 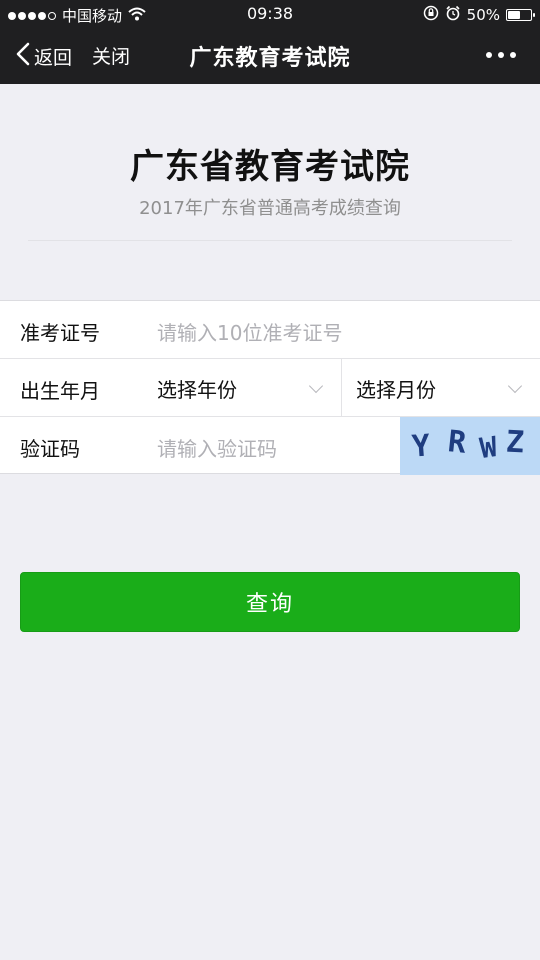 I want to click on nav-title: 广东教育考试院, so click(x=270, y=58).